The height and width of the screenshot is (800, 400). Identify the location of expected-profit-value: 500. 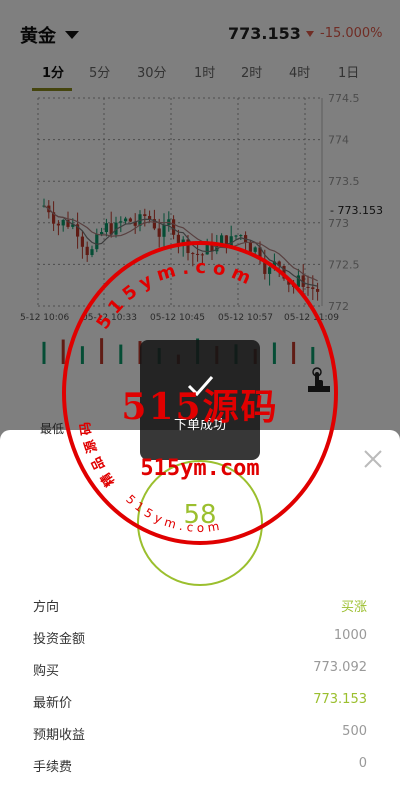
(354, 731).